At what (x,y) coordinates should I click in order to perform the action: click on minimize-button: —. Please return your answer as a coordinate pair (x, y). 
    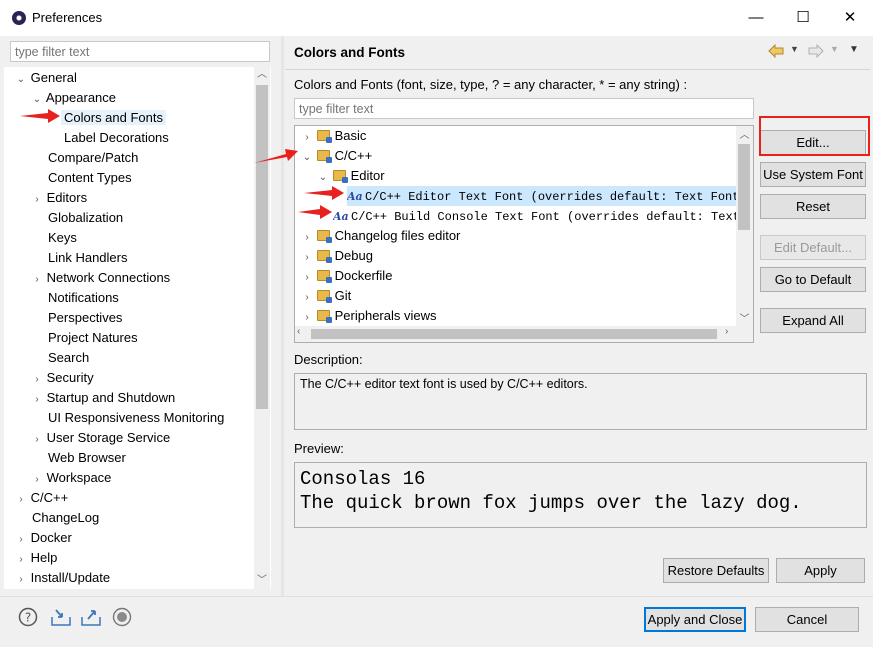
    Looking at the image, I should click on (756, 18).